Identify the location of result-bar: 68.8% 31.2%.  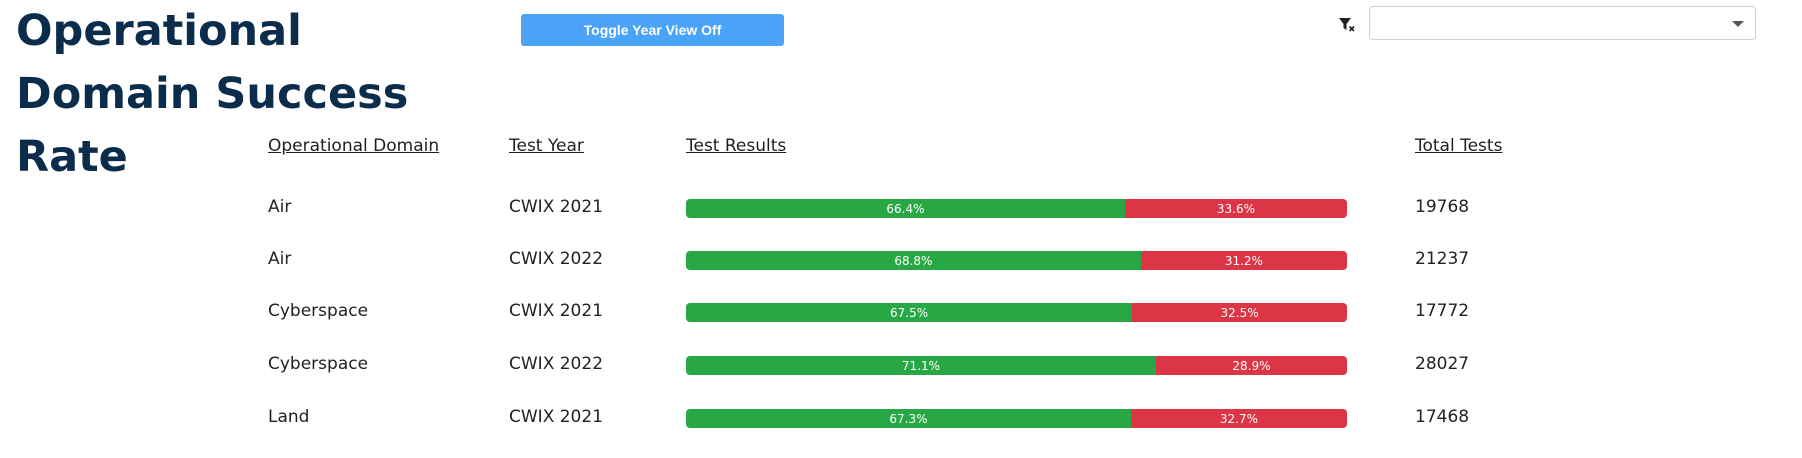
(1016, 260).